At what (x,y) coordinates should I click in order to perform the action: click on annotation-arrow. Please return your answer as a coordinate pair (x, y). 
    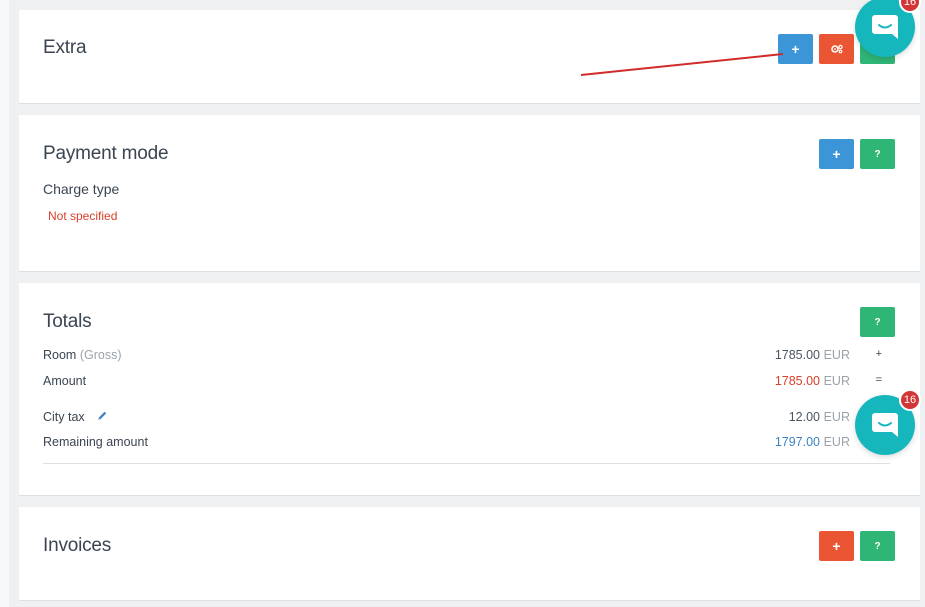
    Looking at the image, I should click on (682, 64).